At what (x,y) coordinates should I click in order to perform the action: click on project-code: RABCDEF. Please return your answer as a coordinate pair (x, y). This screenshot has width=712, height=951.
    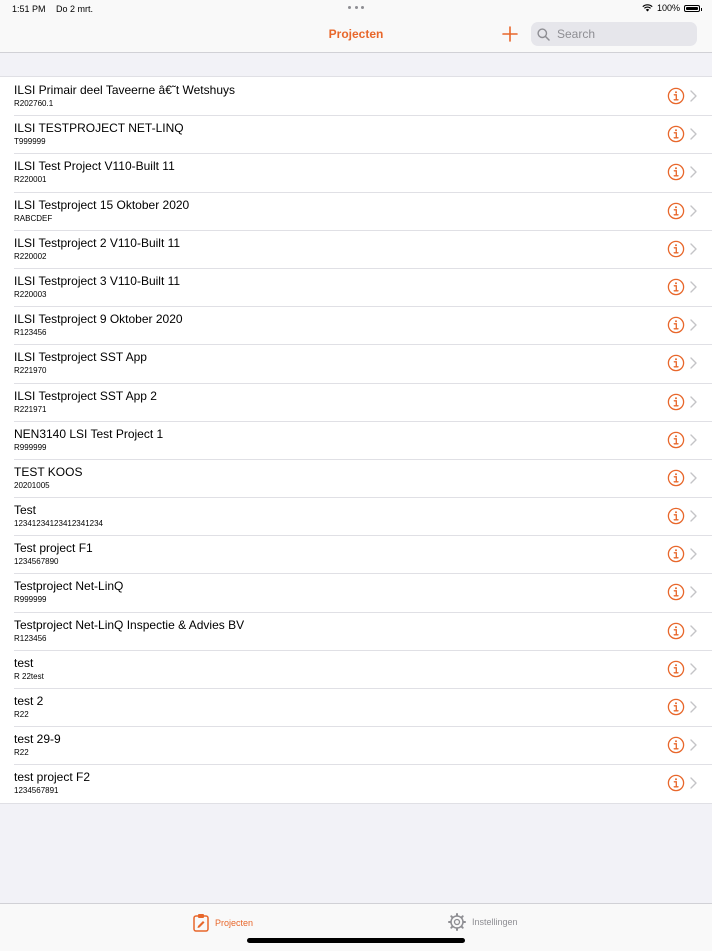
    Looking at the image, I should click on (33, 218).